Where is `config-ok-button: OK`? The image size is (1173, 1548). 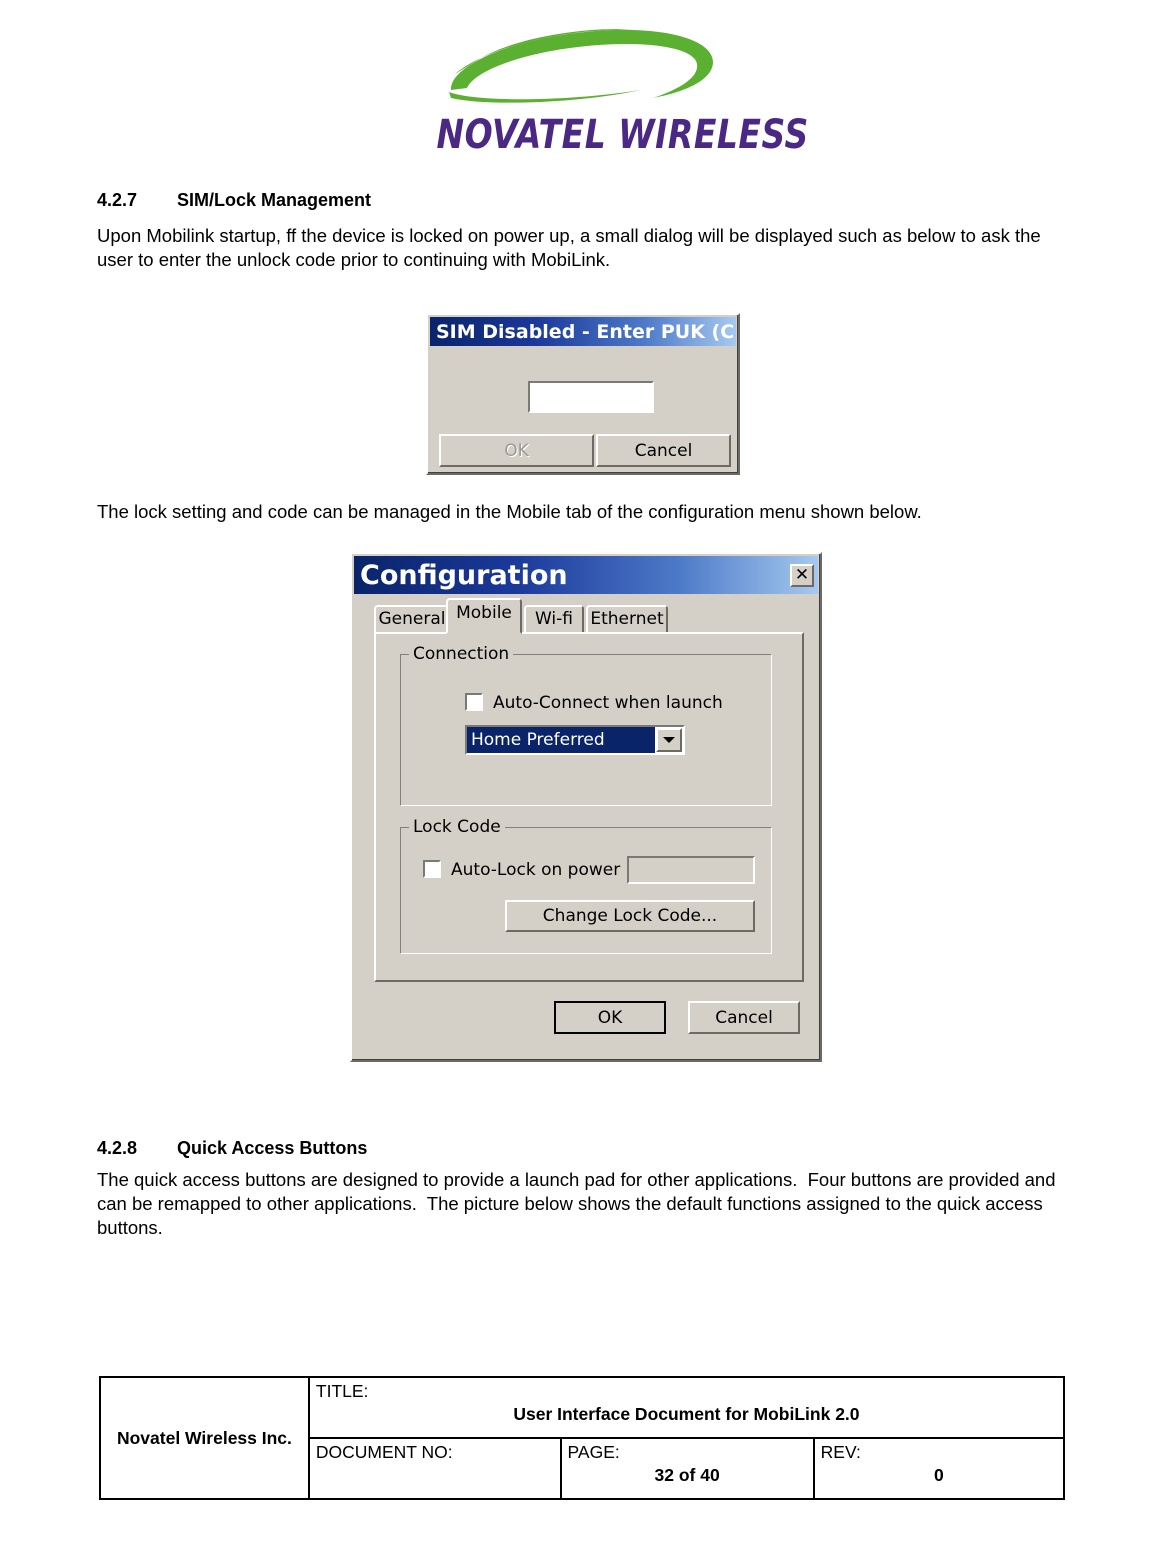
config-ok-button: OK is located at coordinates (610, 1017).